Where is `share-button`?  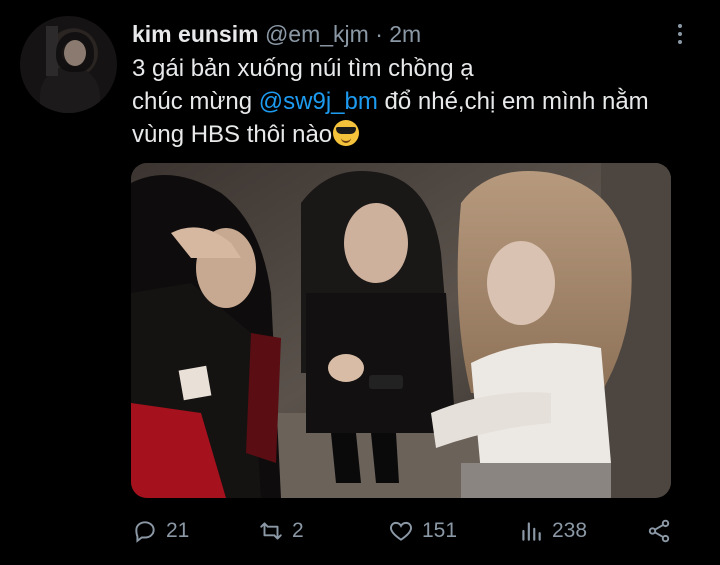 share-button is located at coordinates (659, 531).